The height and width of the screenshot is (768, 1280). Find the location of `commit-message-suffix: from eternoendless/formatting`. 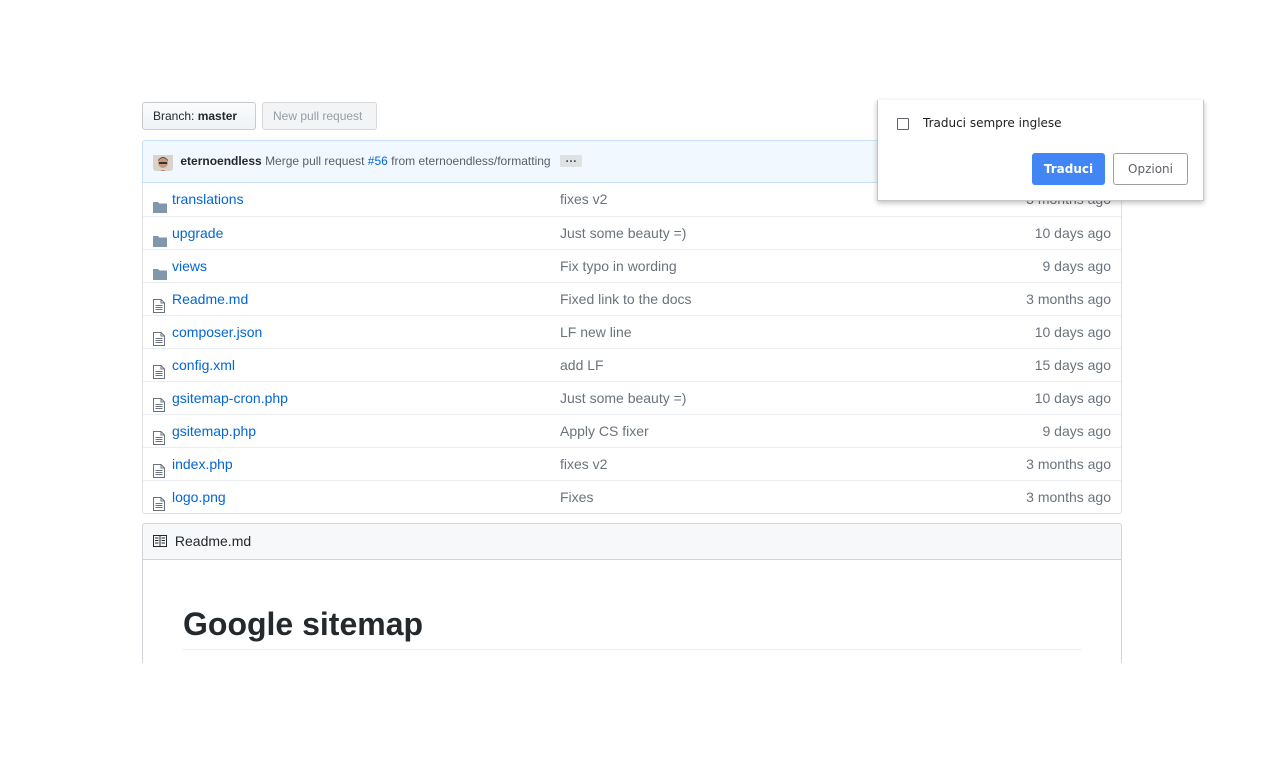

commit-message-suffix: from eternoendless/formatting is located at coordinates (470, 161).